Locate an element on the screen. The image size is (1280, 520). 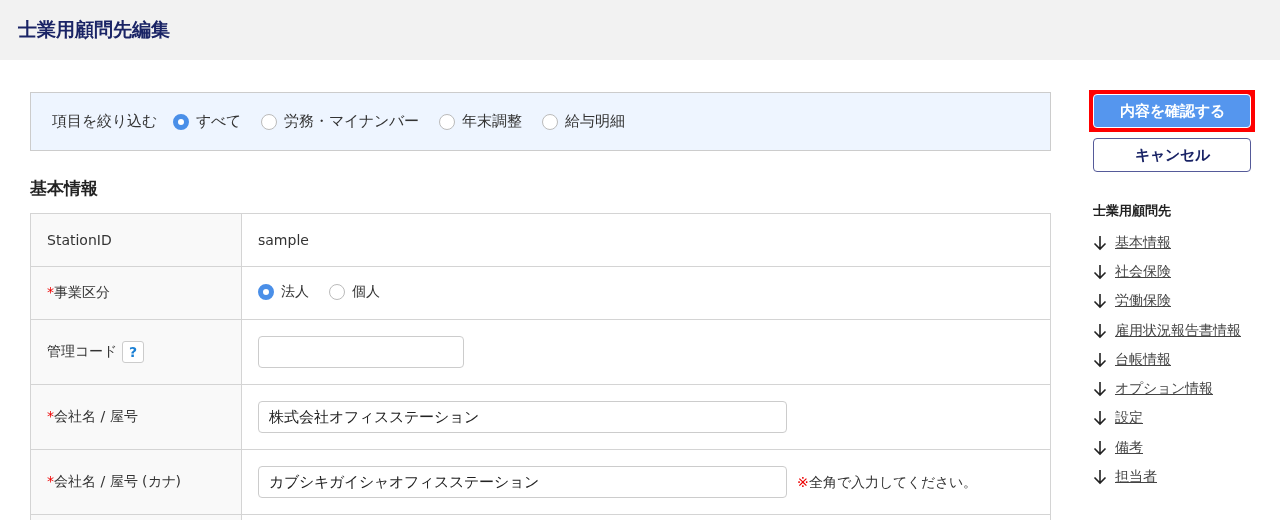
field-label: *事業区分 is located at coordinates (78, 292).